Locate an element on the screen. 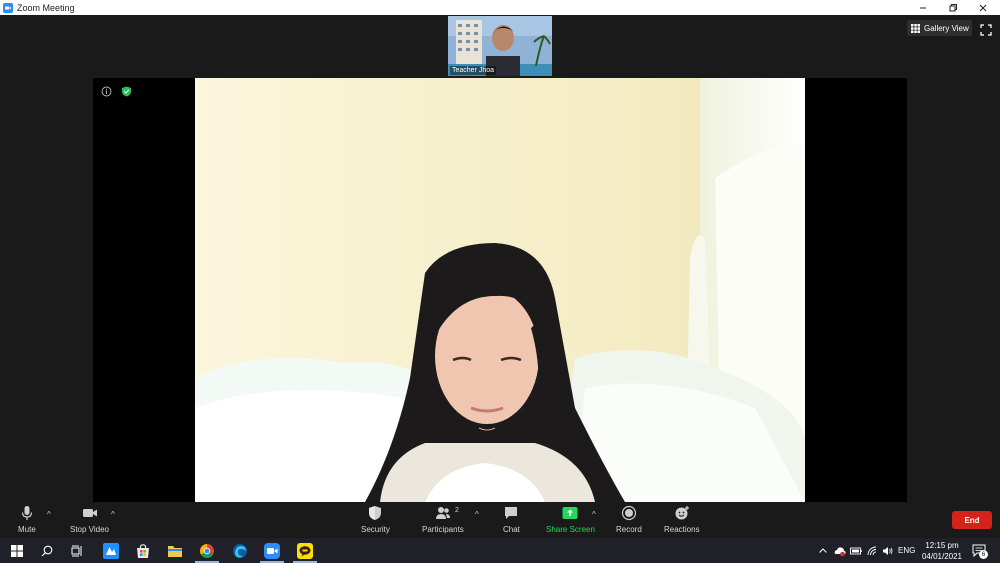  fullscreen-button is located at coordinates (986, 29).